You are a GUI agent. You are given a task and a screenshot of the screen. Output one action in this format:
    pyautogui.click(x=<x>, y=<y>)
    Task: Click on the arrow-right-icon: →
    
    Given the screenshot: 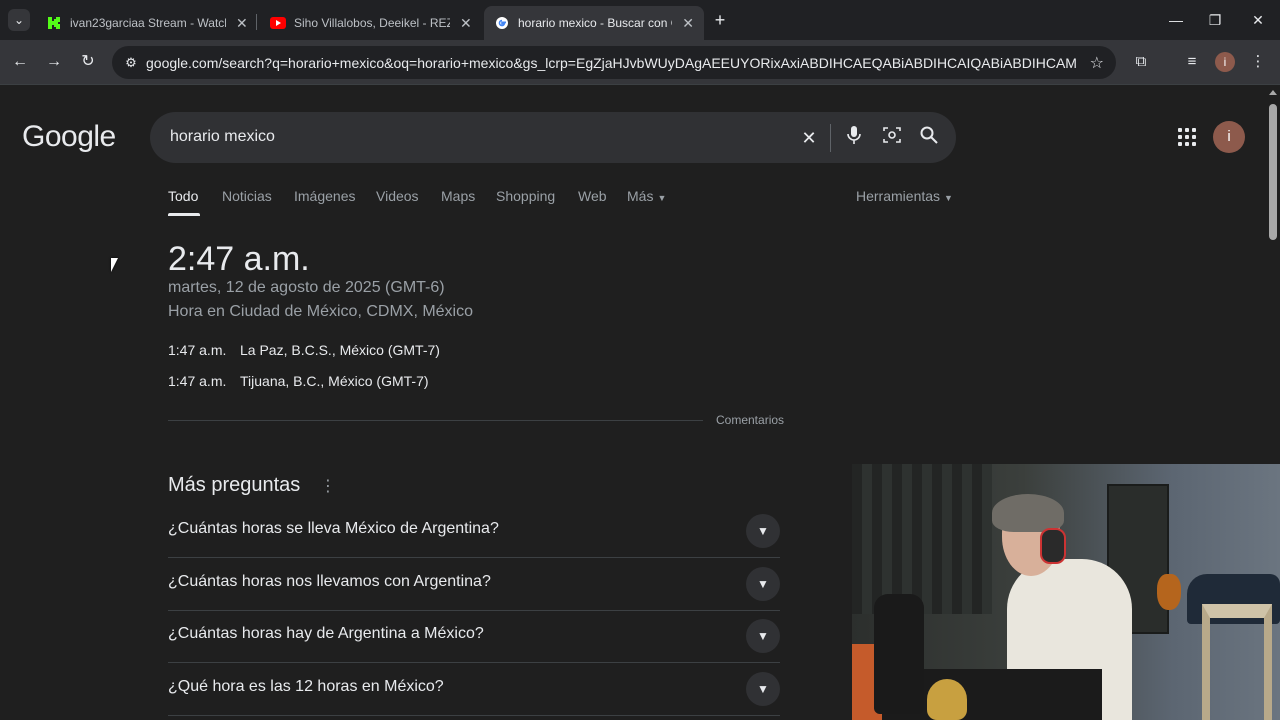 What is the action you would take?
    pyautogui.click(x=54, y=61)
    